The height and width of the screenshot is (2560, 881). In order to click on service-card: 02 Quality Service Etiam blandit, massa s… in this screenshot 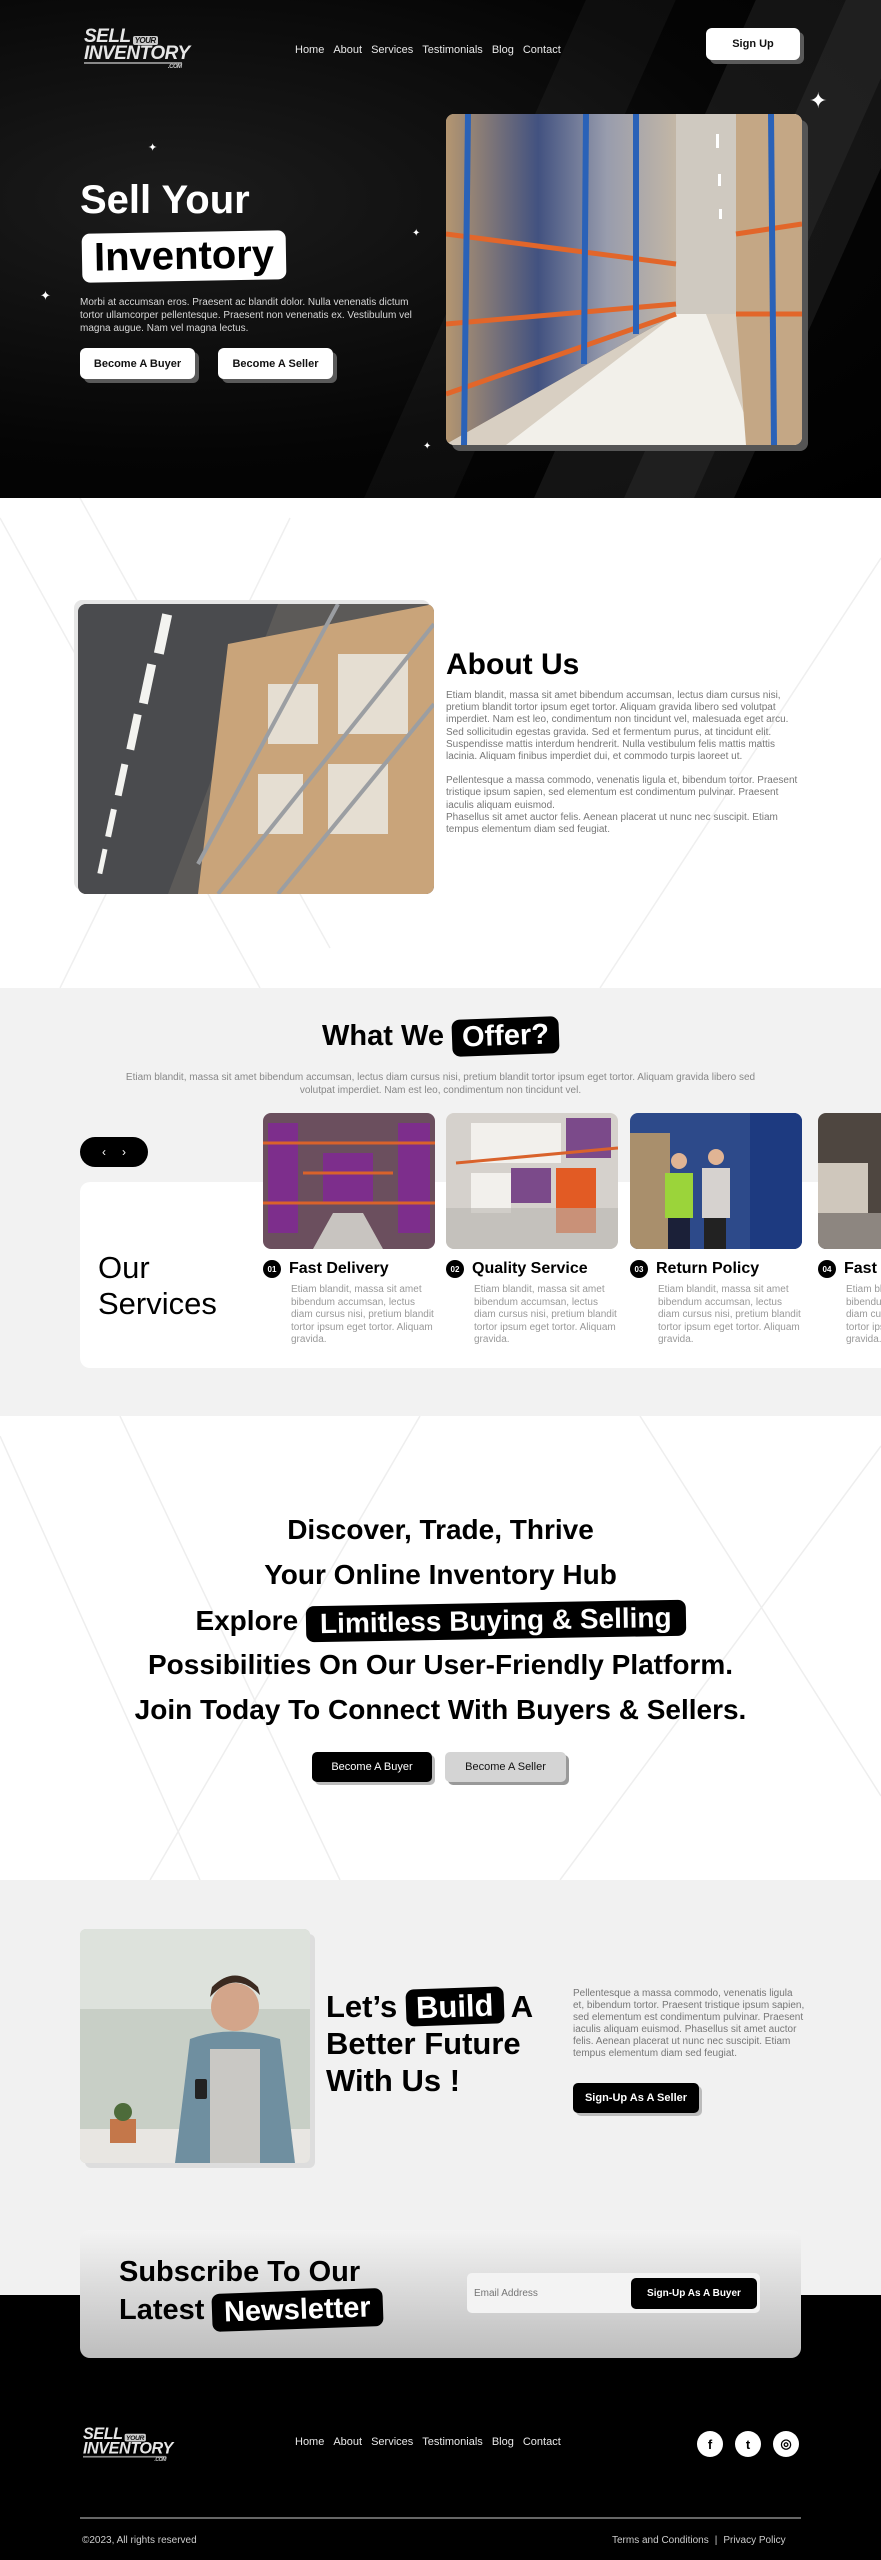, I will do `click(532, 1230)`.